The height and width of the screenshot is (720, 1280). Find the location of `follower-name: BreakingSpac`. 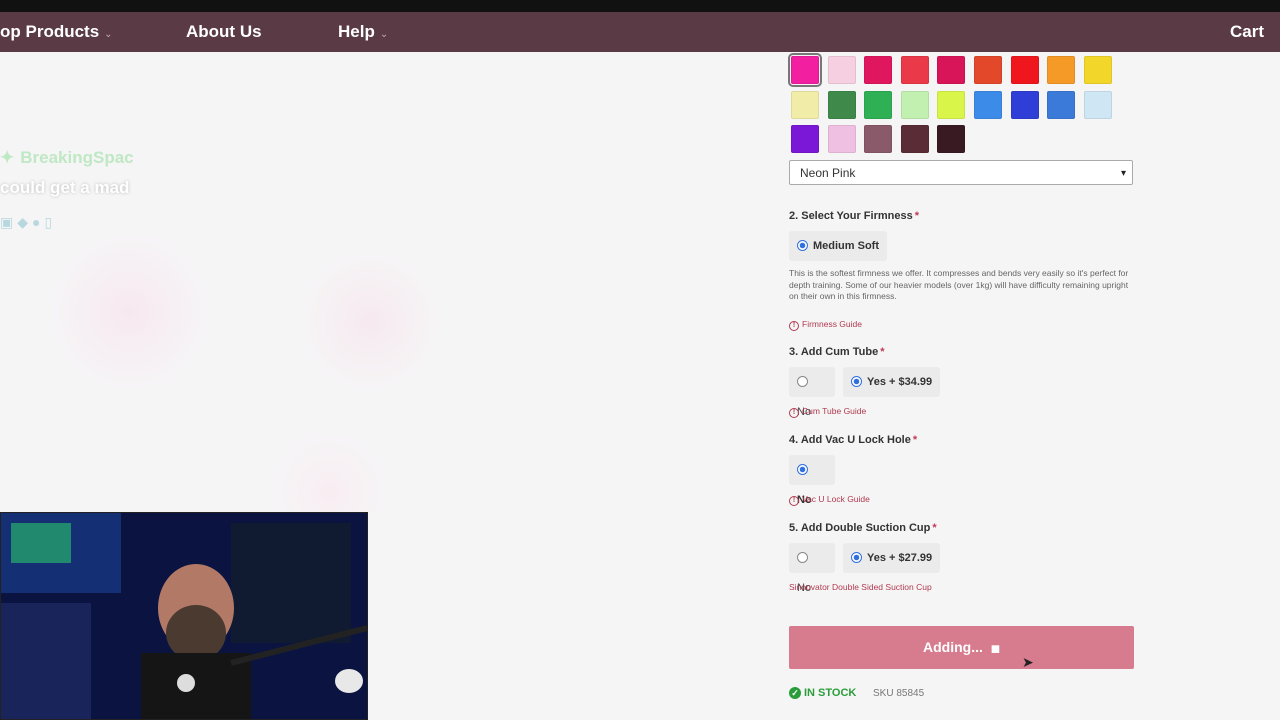

follower-name: BreakingSpac is located at coordinates (77, 157).